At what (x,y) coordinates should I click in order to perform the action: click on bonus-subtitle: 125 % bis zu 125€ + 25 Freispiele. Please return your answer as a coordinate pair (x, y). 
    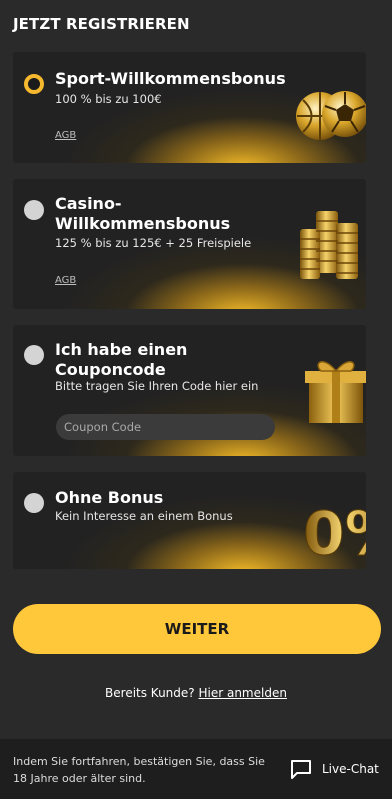
    Looking at the image, I should click on (153, 243).